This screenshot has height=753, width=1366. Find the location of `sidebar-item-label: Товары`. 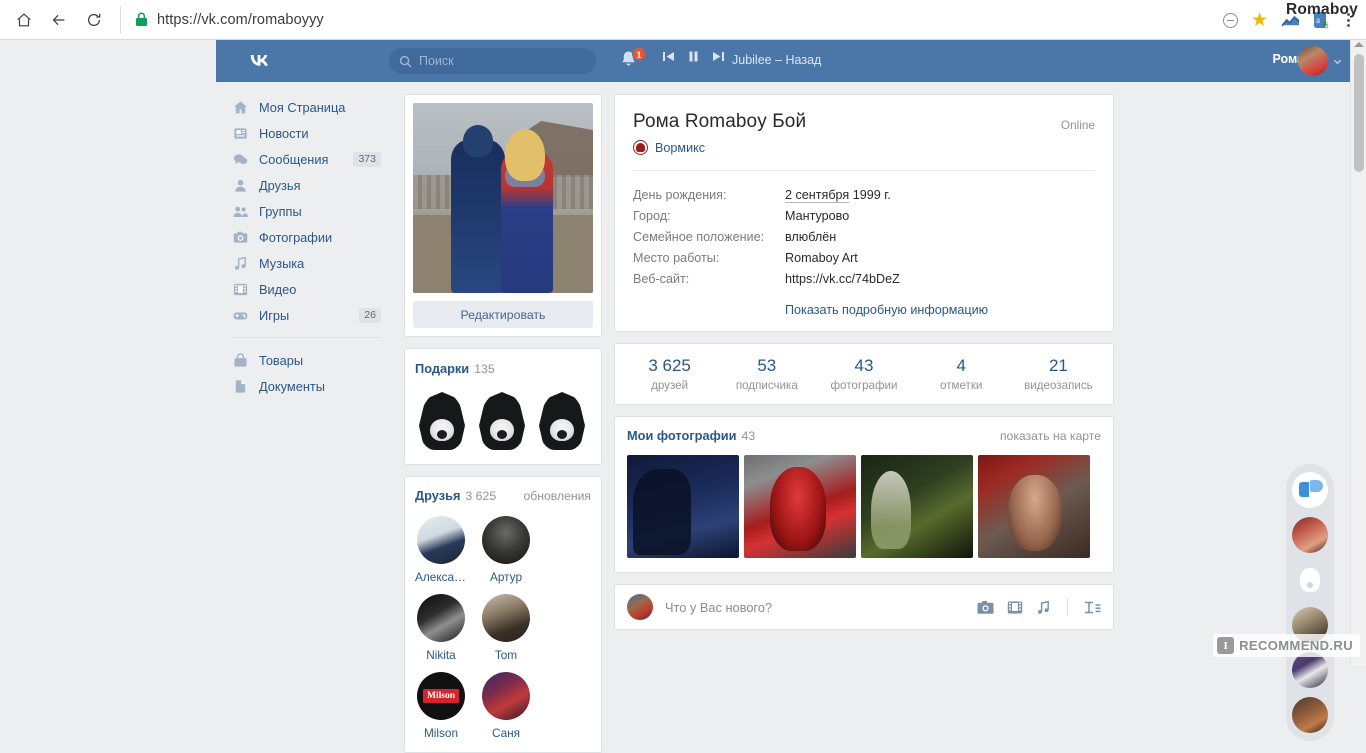

sidebar-item-label: Товары is located at coordinates (281, 360).